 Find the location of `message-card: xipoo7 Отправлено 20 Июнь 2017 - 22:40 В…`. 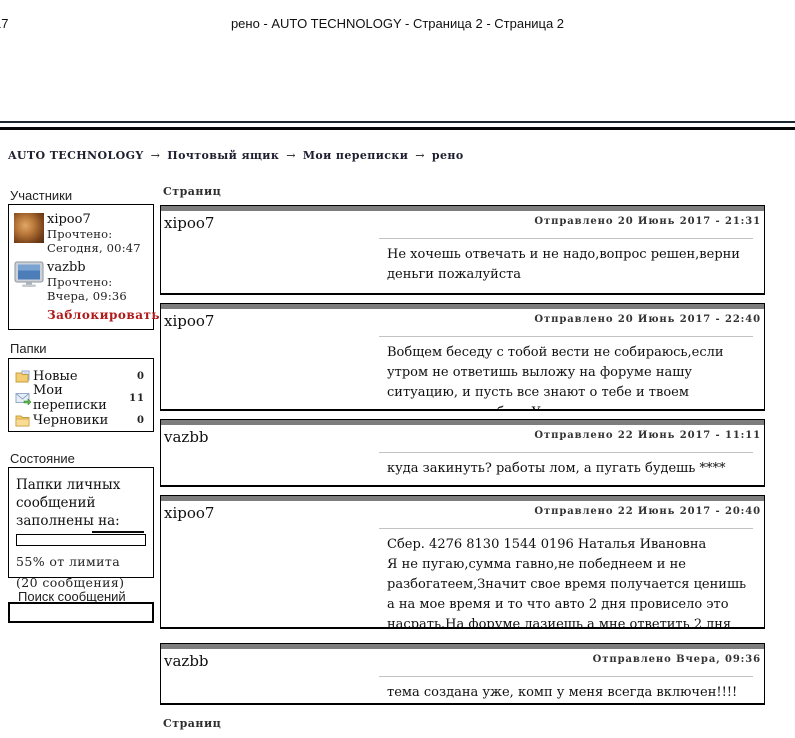

message-card: xipoo7 Отправлено 20 Июнь 2017 - 22:40 В… is located at coordinates (462, 357).